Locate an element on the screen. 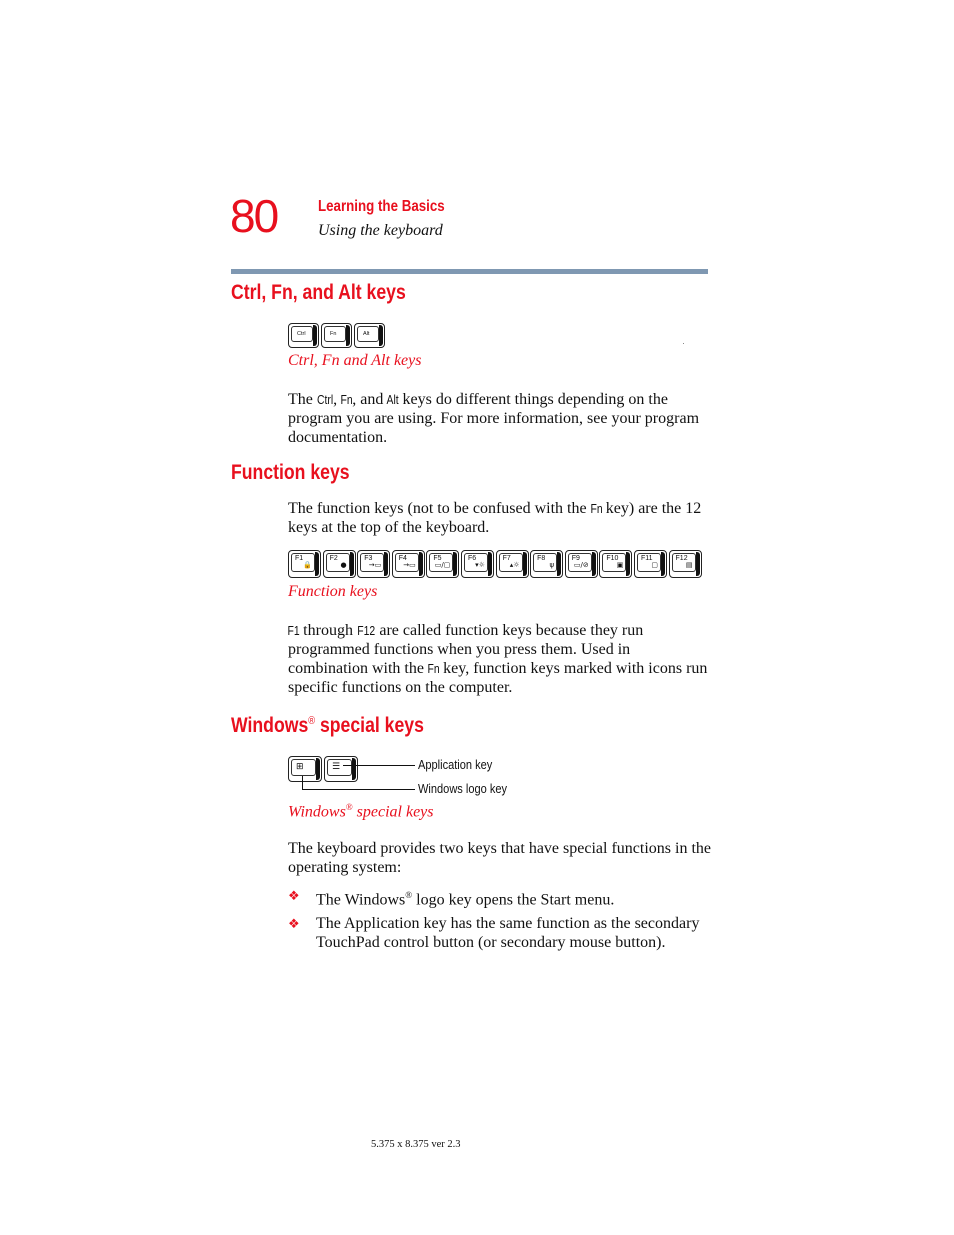 Image resolution: width=954 pixels, height=1235 pixels. application-key: ☰ is located at coordinates (341, 769).